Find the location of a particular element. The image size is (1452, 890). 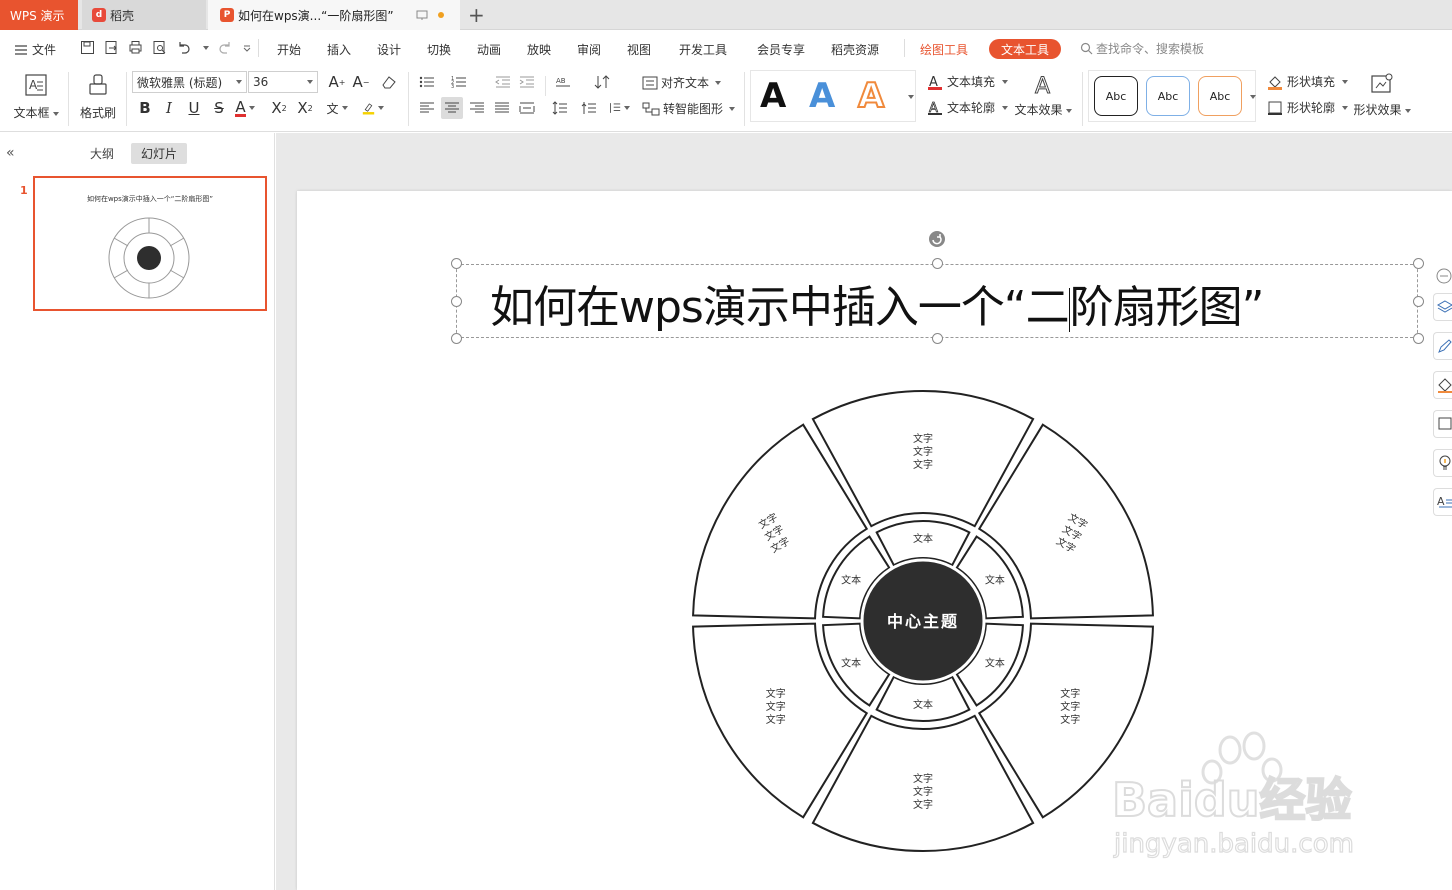

resize-handle-top is located at coordinates (937, 263).